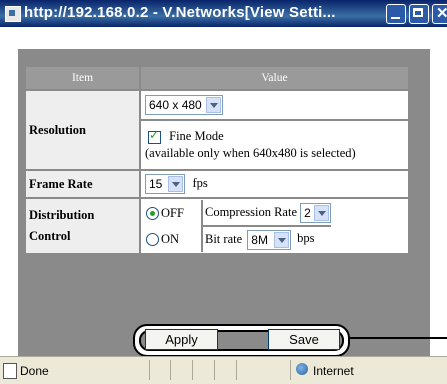 This screenshot has height=384, width=447. What do you see at coordinates (251, 211) in the screenshot?
I see `compression-rate-label: Compression Rate` at bounding box center [251, 211].